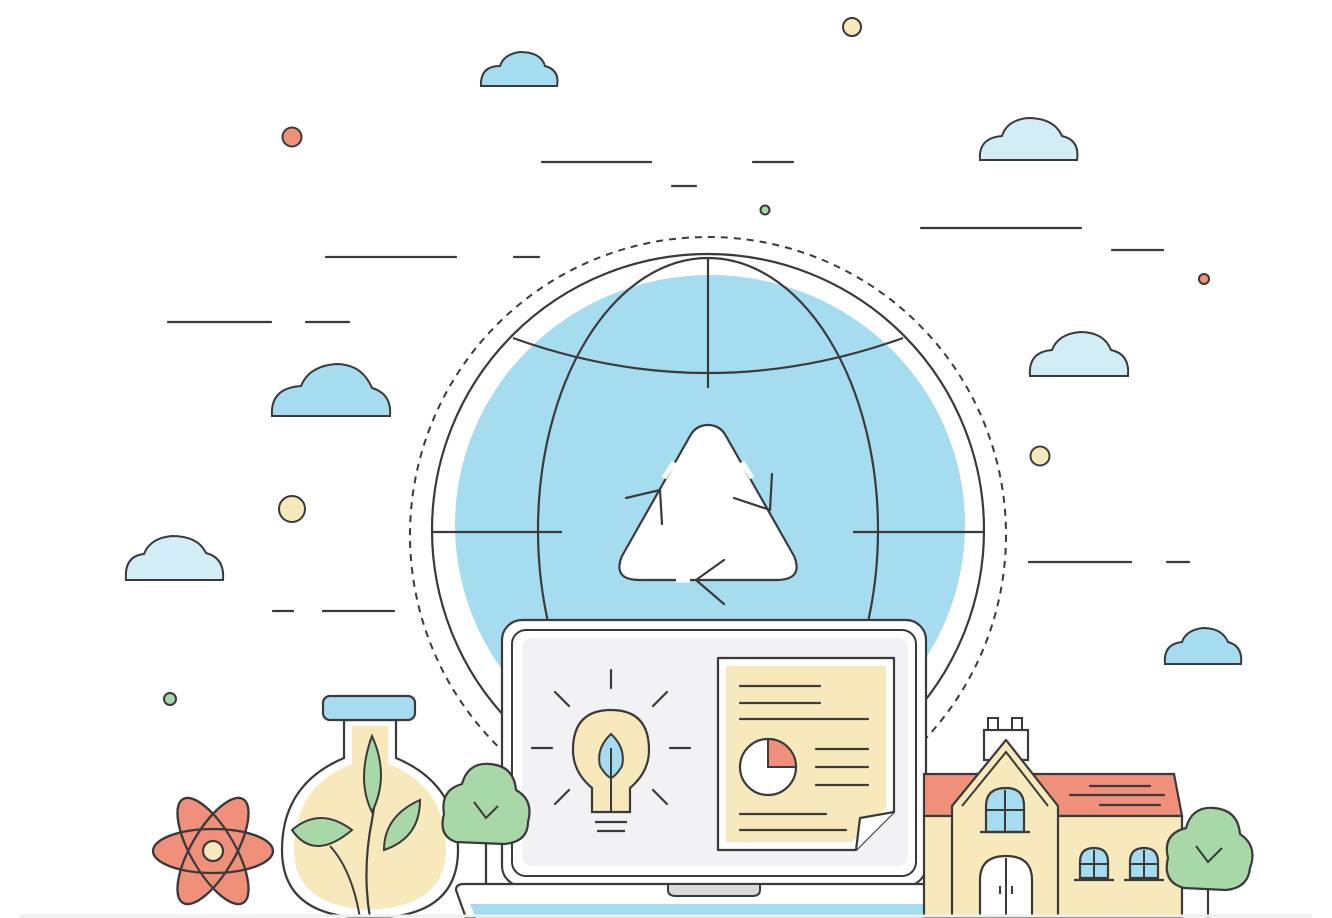 The height and width of the screenshot is (918, 1332). I want to click on pie-chart-icon, so click(768, 767).